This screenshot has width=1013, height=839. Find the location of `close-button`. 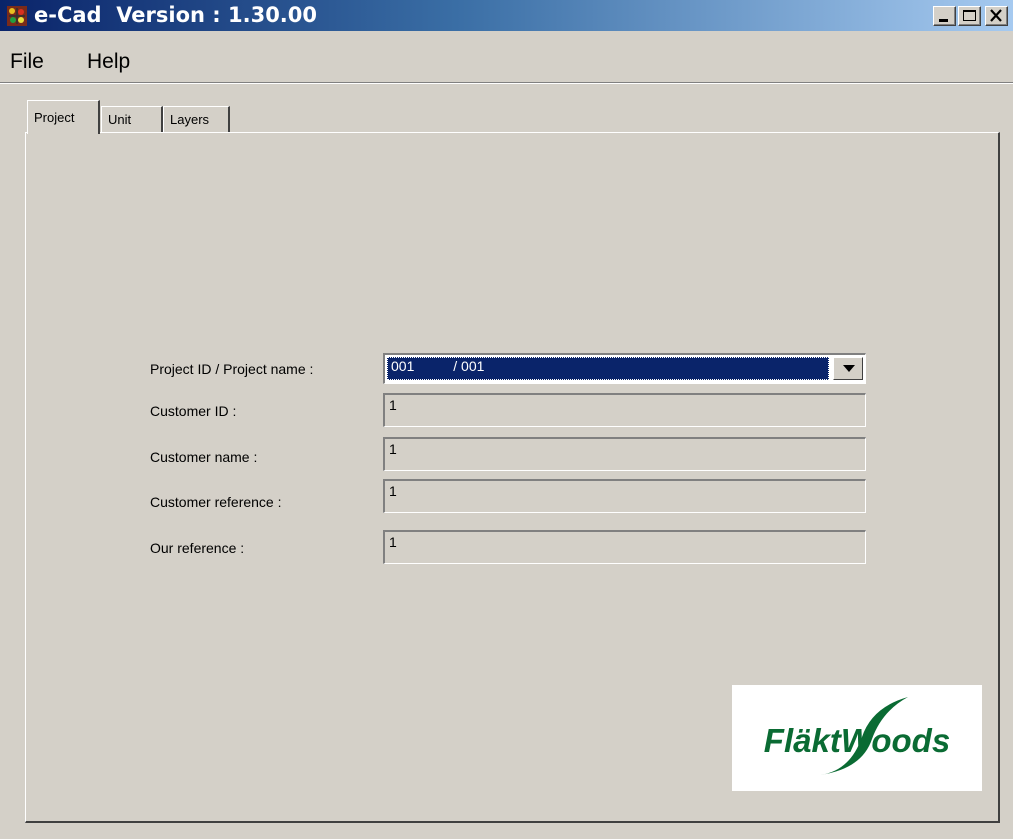

close-button is located at coordinates (996, 16).